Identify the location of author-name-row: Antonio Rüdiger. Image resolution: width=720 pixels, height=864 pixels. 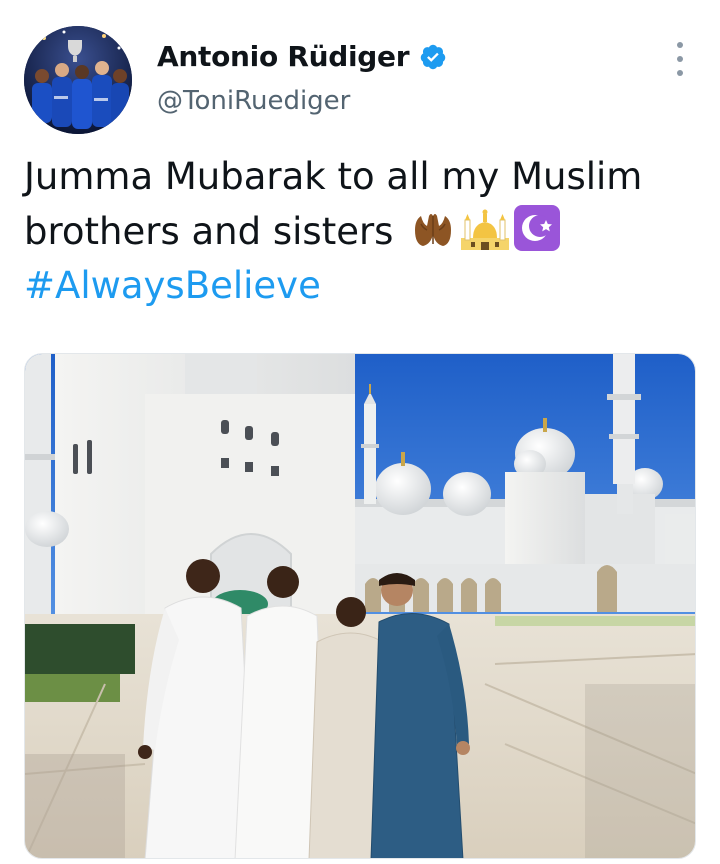
(302, 56).